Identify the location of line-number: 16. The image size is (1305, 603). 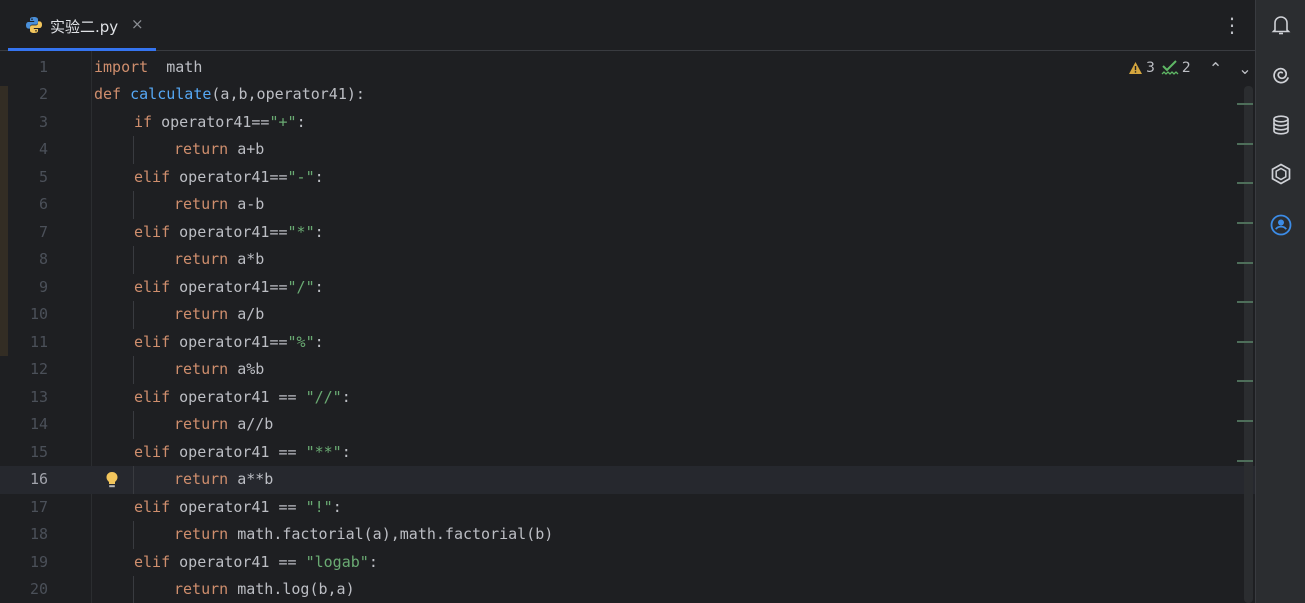
(28, 480).